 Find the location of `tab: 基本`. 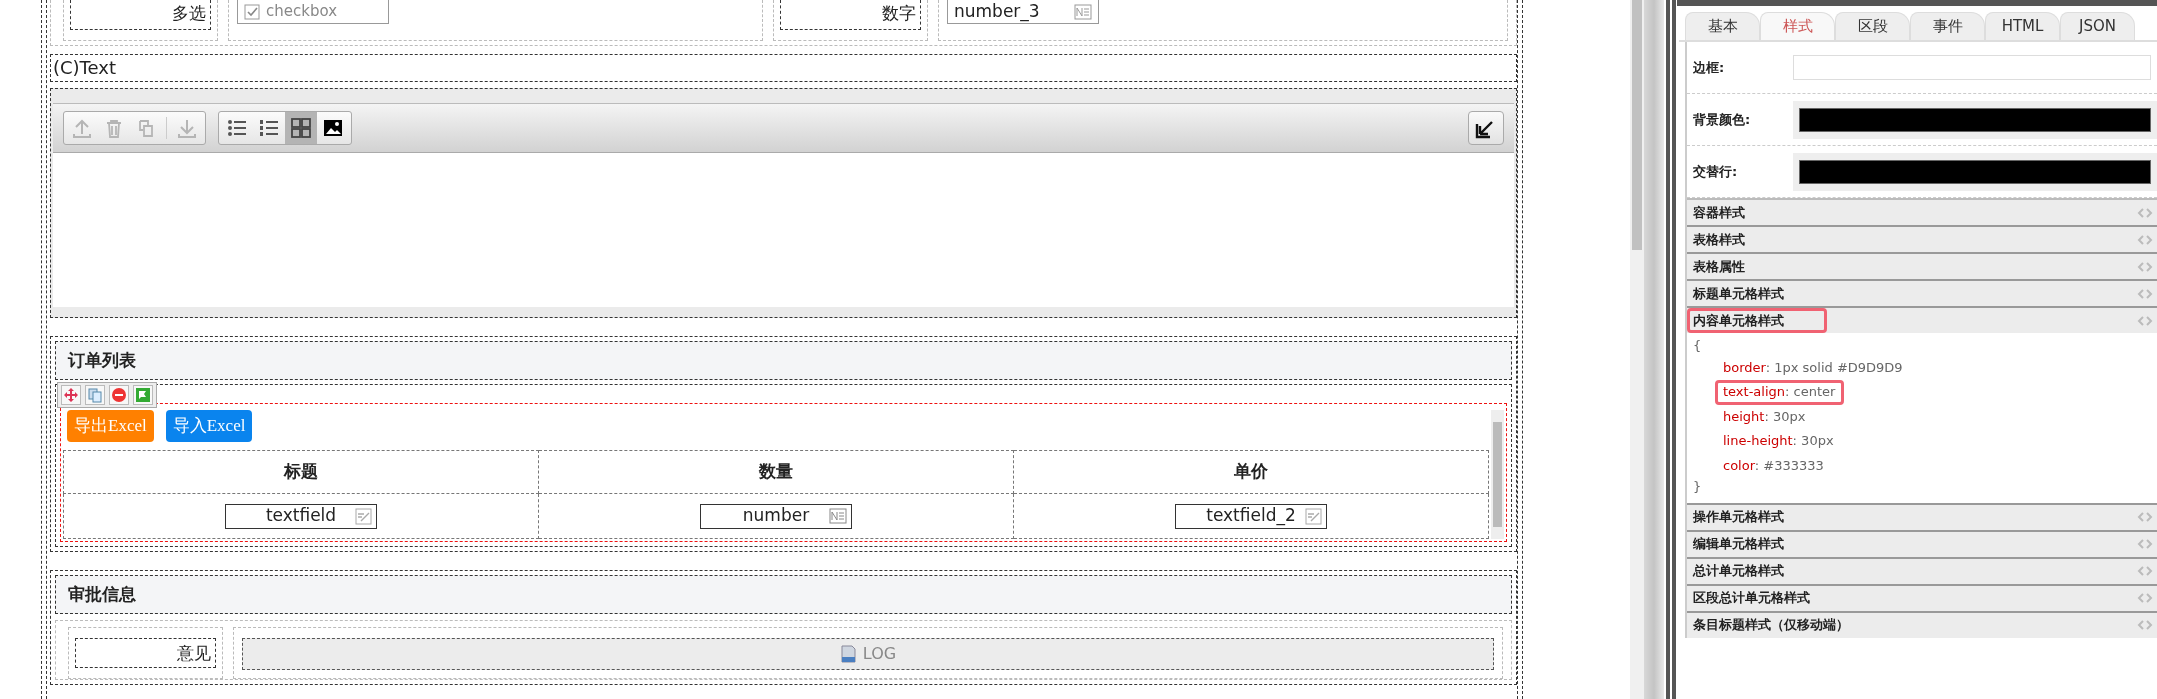

tab: 基本 is located at coordinates (1722, 26).